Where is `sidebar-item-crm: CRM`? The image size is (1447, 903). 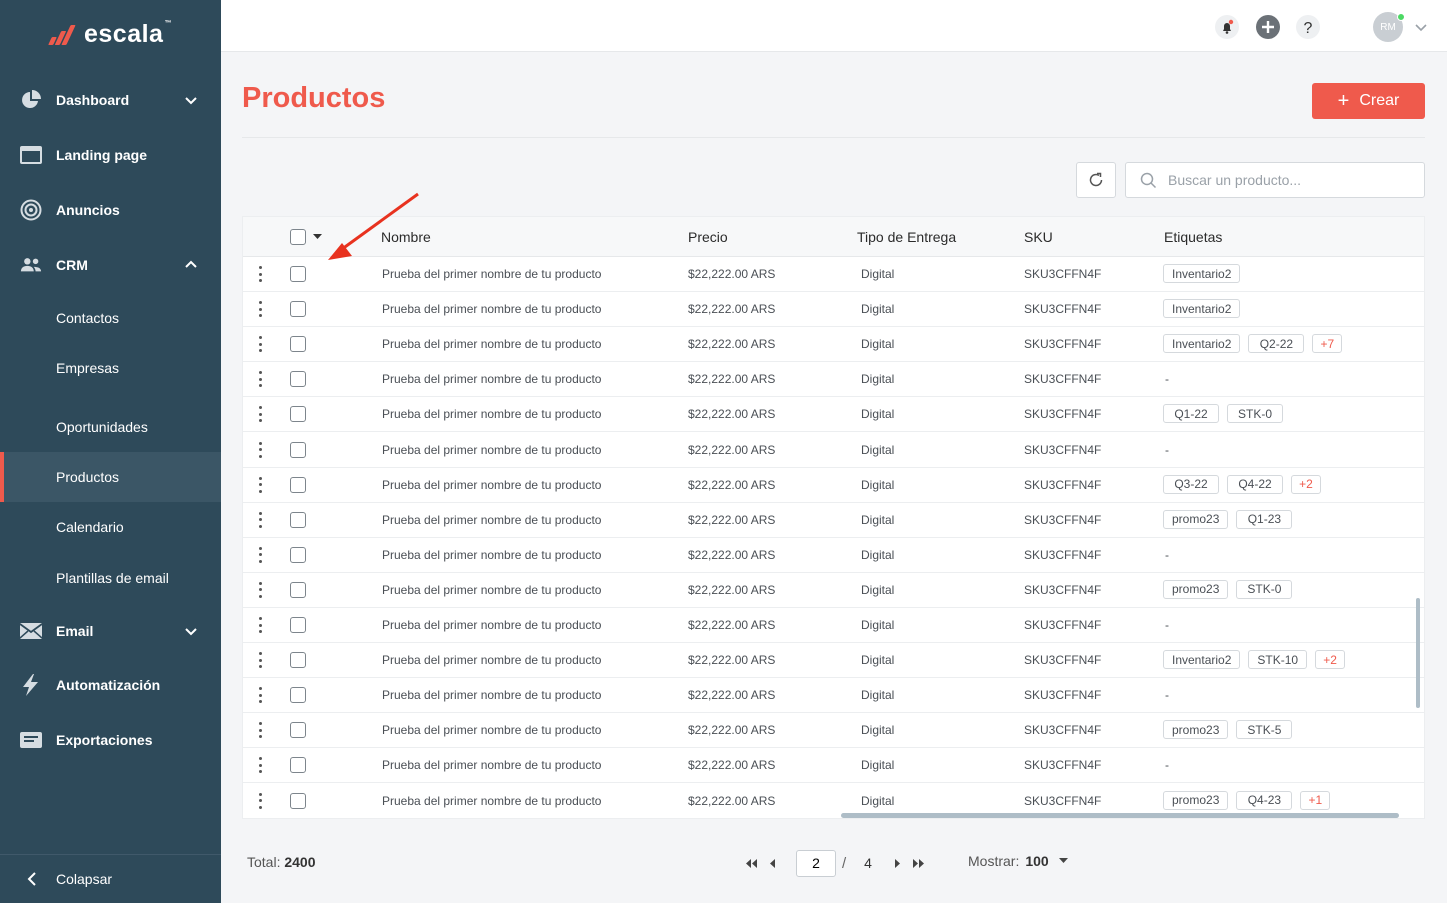 sidebar-item-crm: CRM is located at coordinates (110, 265).